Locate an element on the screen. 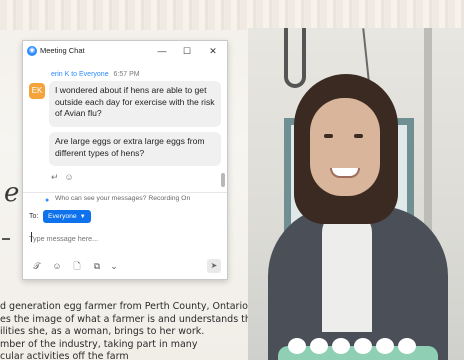 This screenshot has width=464, height=360. message-header: erin K to Everyone 6:57 PM is located at coordinates (95, 74).